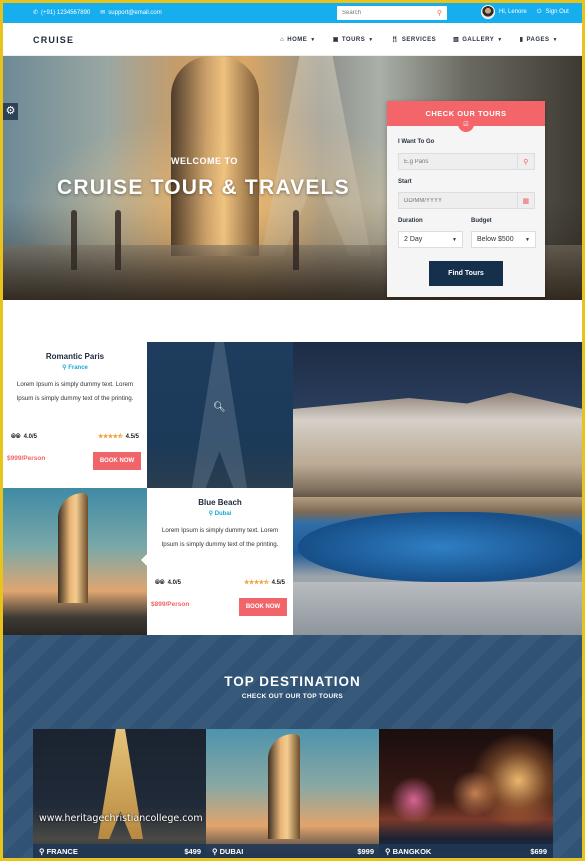 The height and width of the screenshot is (861, 585). I want to click on paris-tour-image: 🔍︎, so click(220, 415).